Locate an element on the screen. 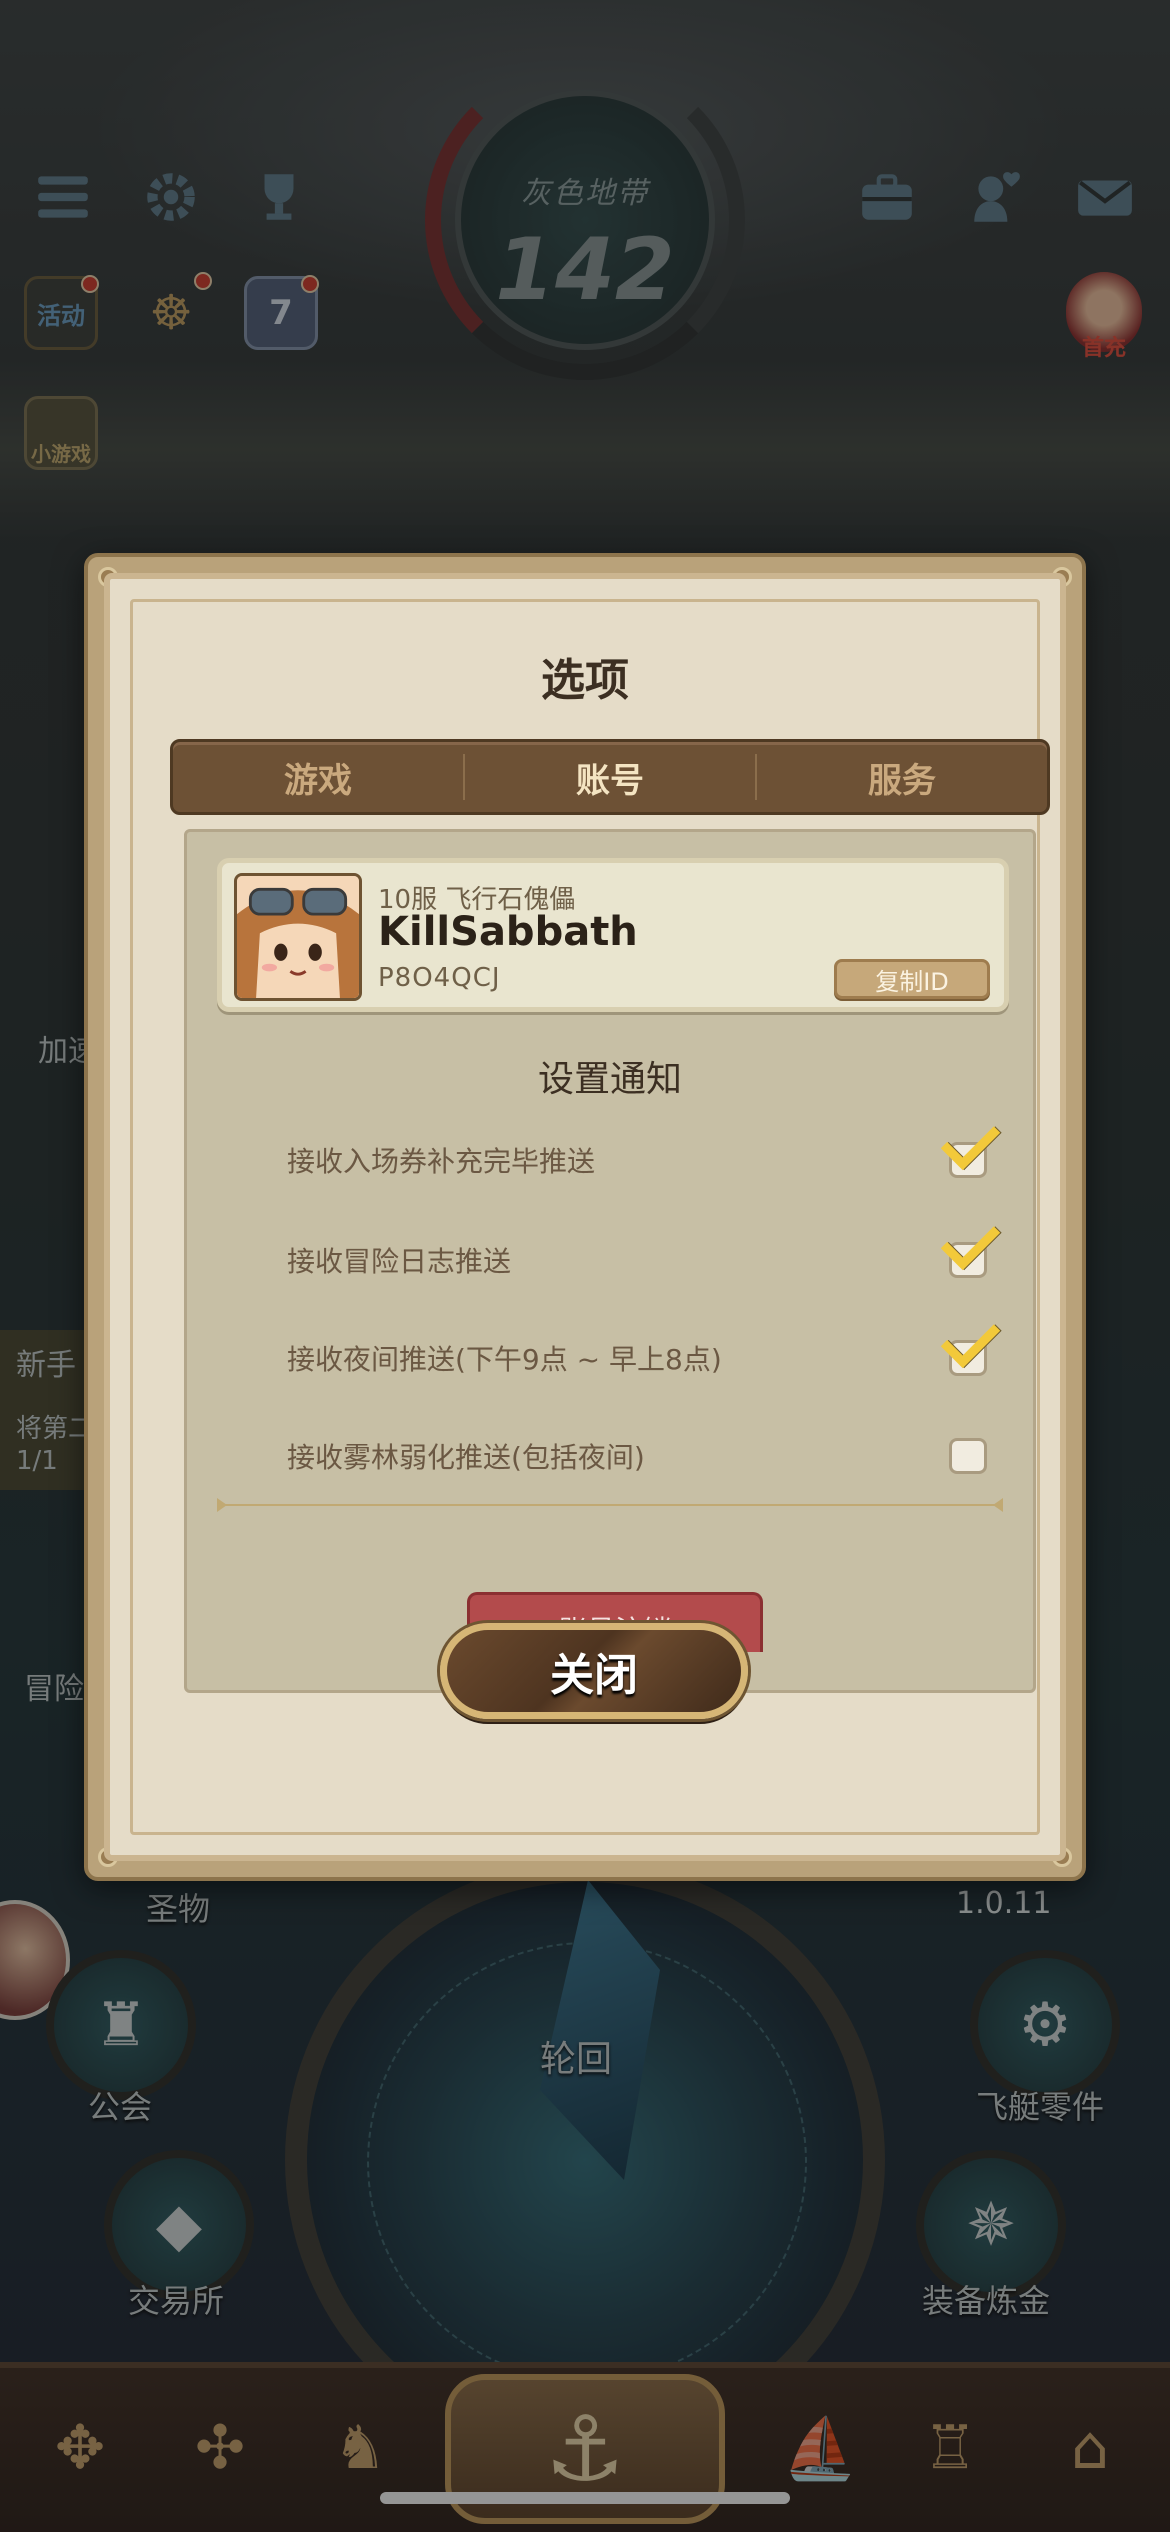 Image resolution: width=1170 pixels, height=2532 pixels. notify-label: 接收雾林弱化推送(包括夜间) is located at coordinates (466, 1457).